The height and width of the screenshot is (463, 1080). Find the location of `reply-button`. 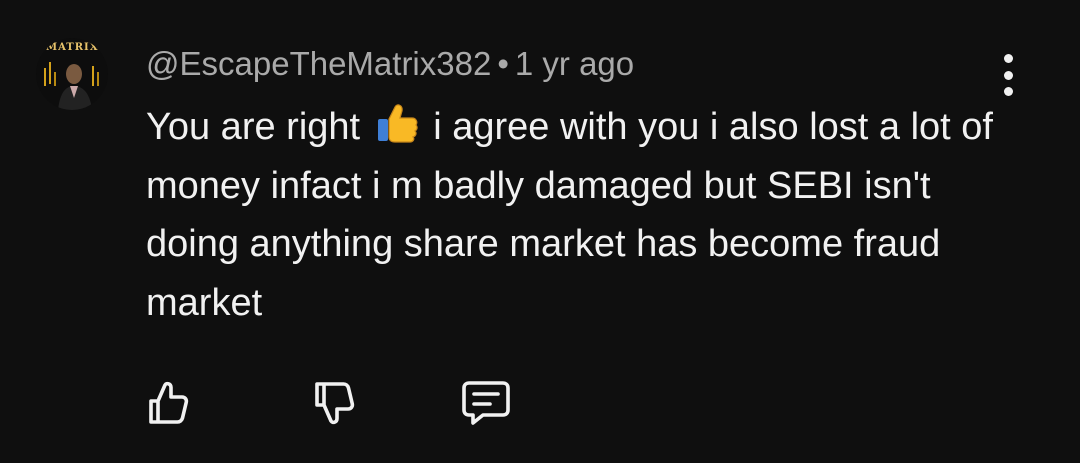

reply-button is located at coordinates (486, 403).